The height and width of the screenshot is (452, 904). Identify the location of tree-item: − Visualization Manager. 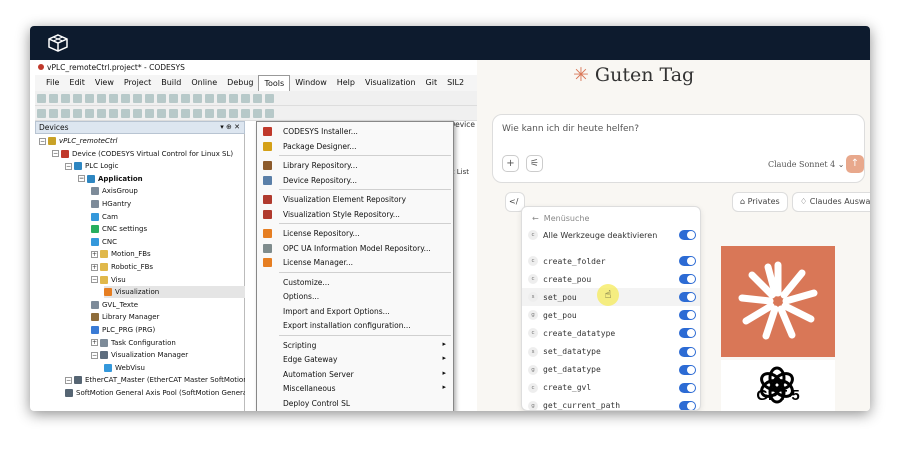
(139, 355).